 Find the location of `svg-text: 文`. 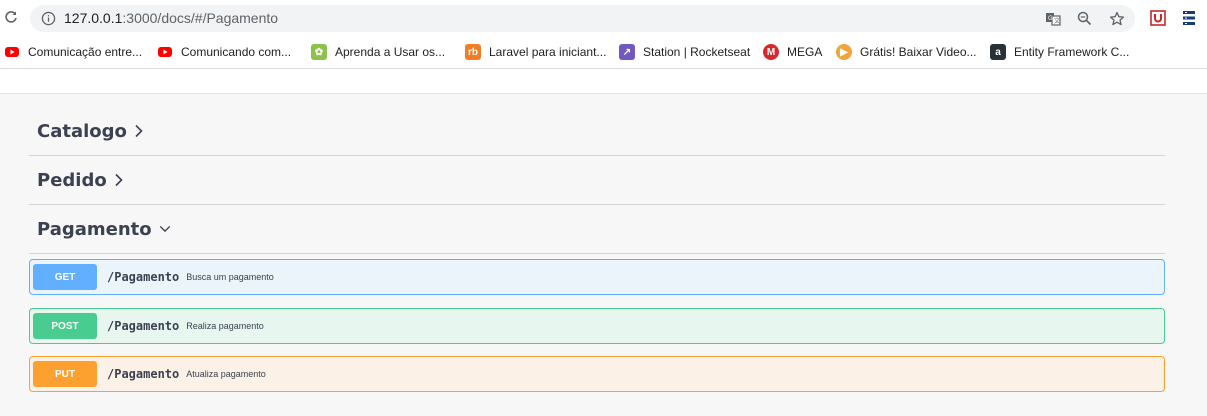

svg-text: 文 is located at coordinates (1057, 21).